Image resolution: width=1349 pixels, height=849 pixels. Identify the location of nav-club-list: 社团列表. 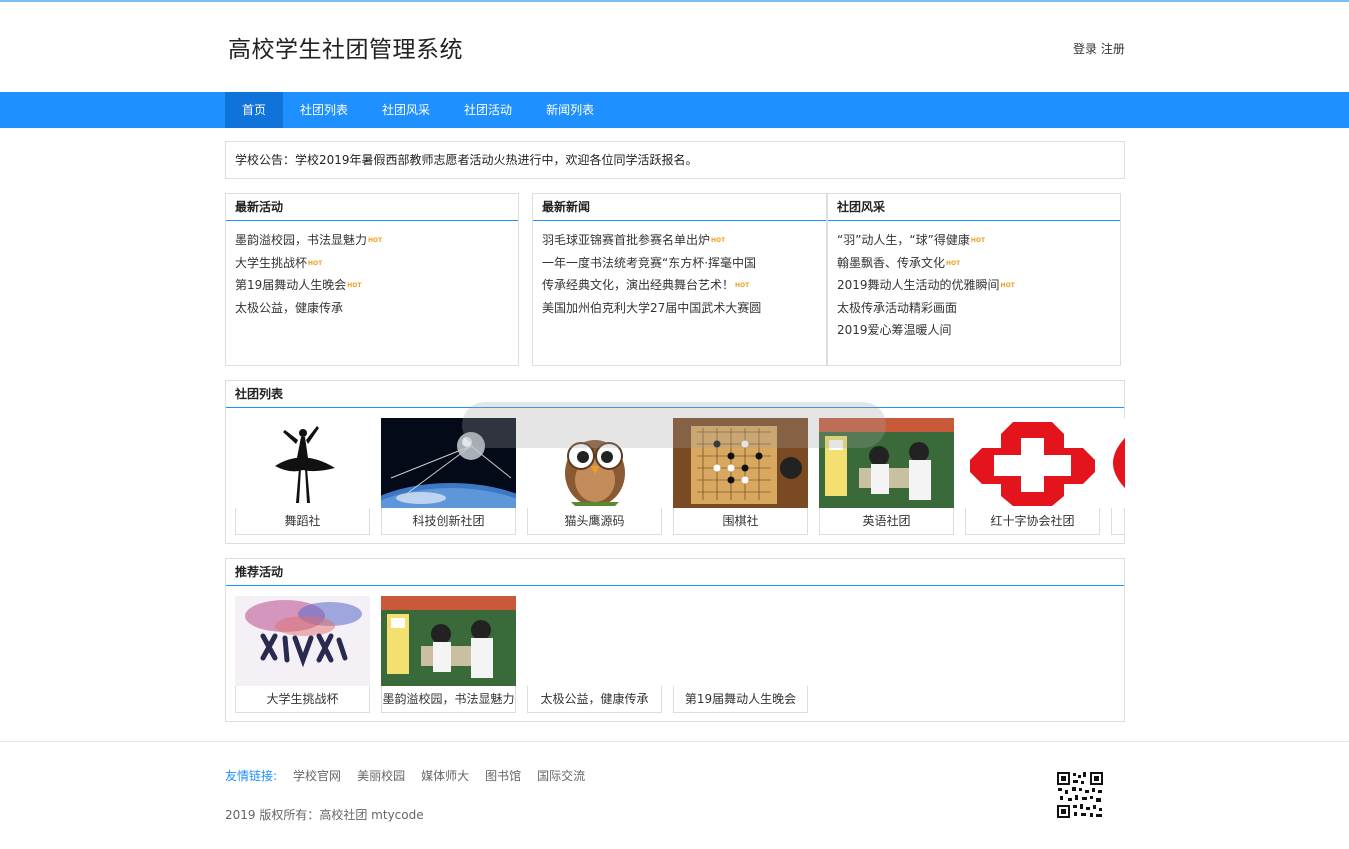
(324, 110).